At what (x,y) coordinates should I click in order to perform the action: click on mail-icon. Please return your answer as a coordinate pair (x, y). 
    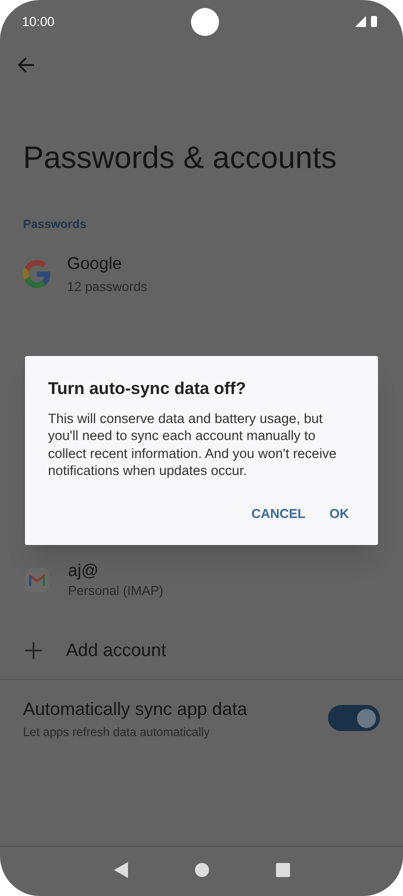
    Looking at the image, I should click on (37, 580).